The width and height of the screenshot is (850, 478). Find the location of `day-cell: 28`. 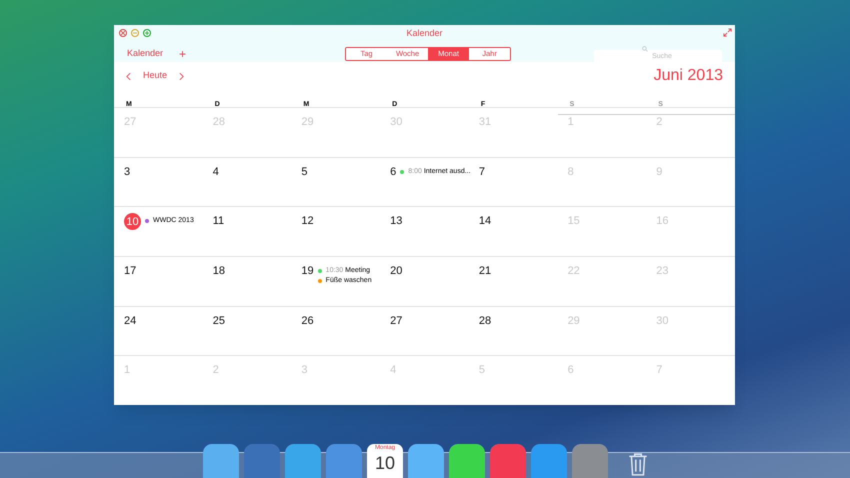

day-cell: 28 is located at coordinates (513, 331).